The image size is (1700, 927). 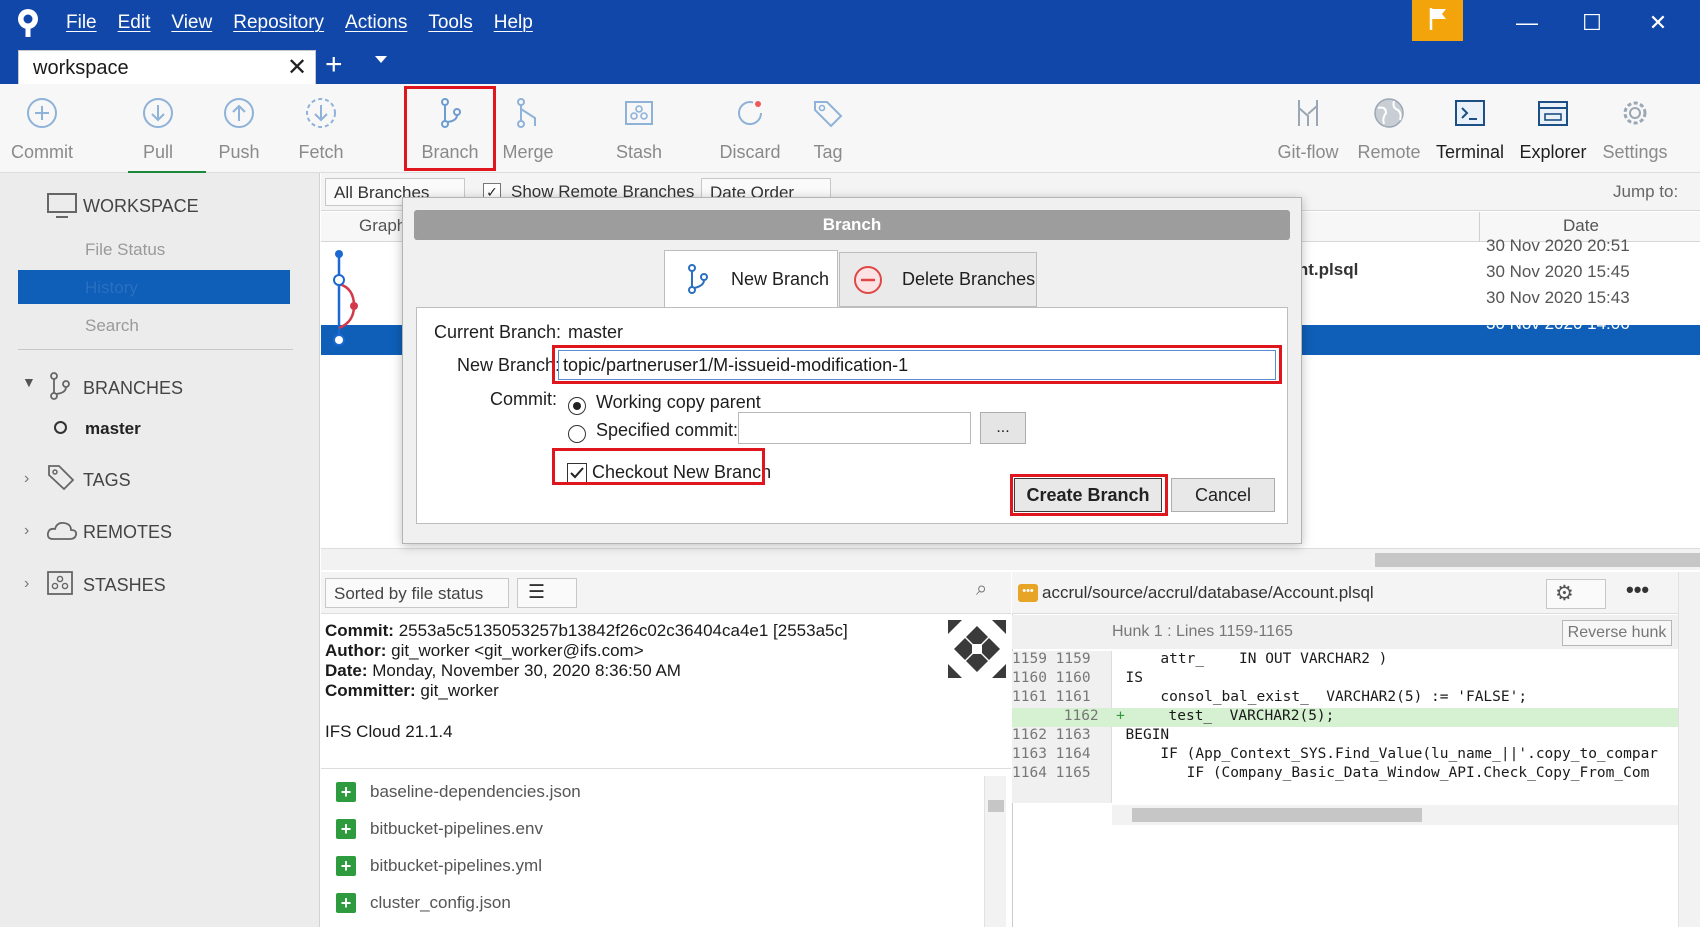 I want to click on branch-master: master, so click(x=113, y=429).